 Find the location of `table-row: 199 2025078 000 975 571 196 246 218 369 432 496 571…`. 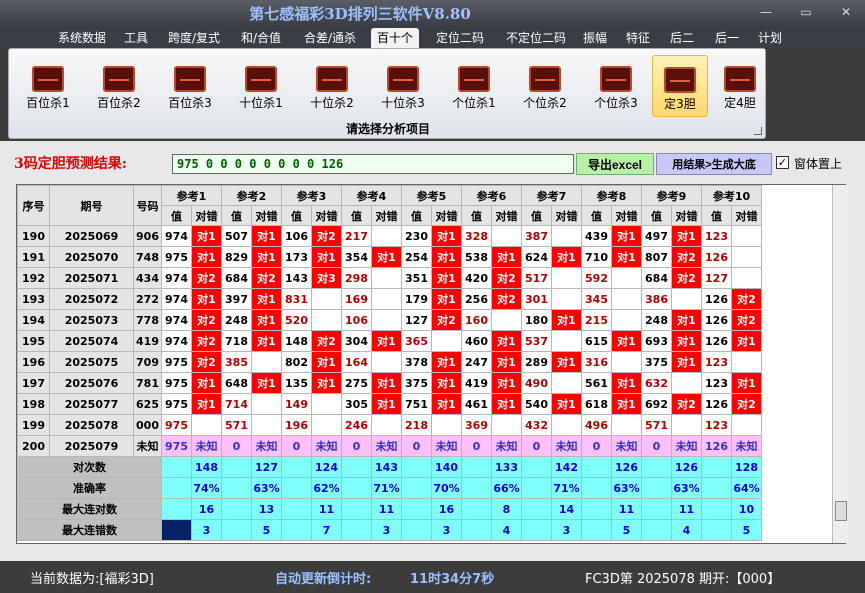

table-row: 199 2025078 000 975 571 196 246 218 369 432 496 571… is located at coordinates (389, 425).